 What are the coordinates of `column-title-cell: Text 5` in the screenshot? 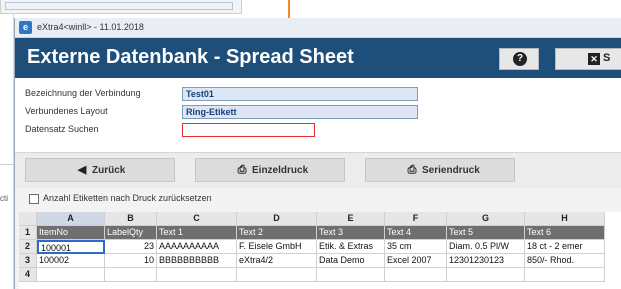 It's located at (486, 233).